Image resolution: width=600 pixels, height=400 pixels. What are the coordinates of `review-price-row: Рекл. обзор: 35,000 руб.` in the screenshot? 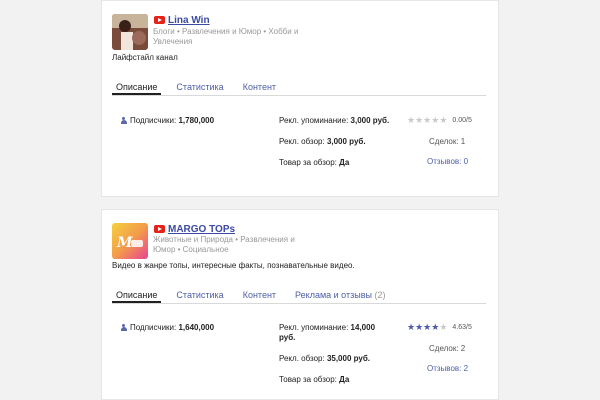 It's located at (324, 359).